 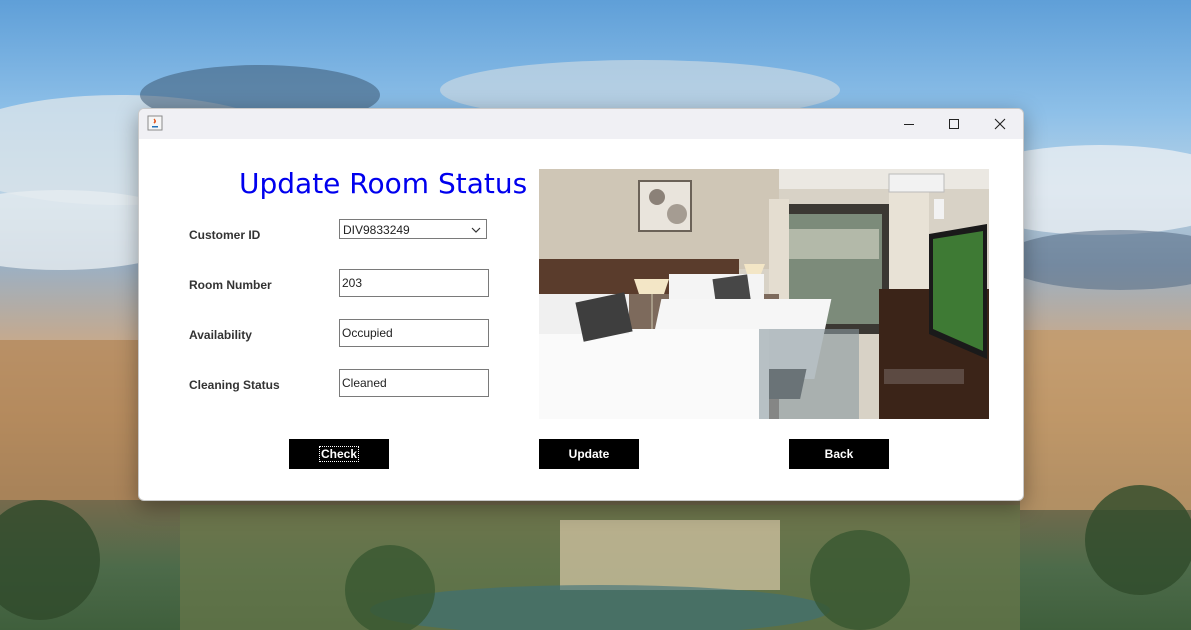 What do you see at coordinates (414, 283) in the screenshot?
I see `room-number-field` at bounding box center [414, 283].